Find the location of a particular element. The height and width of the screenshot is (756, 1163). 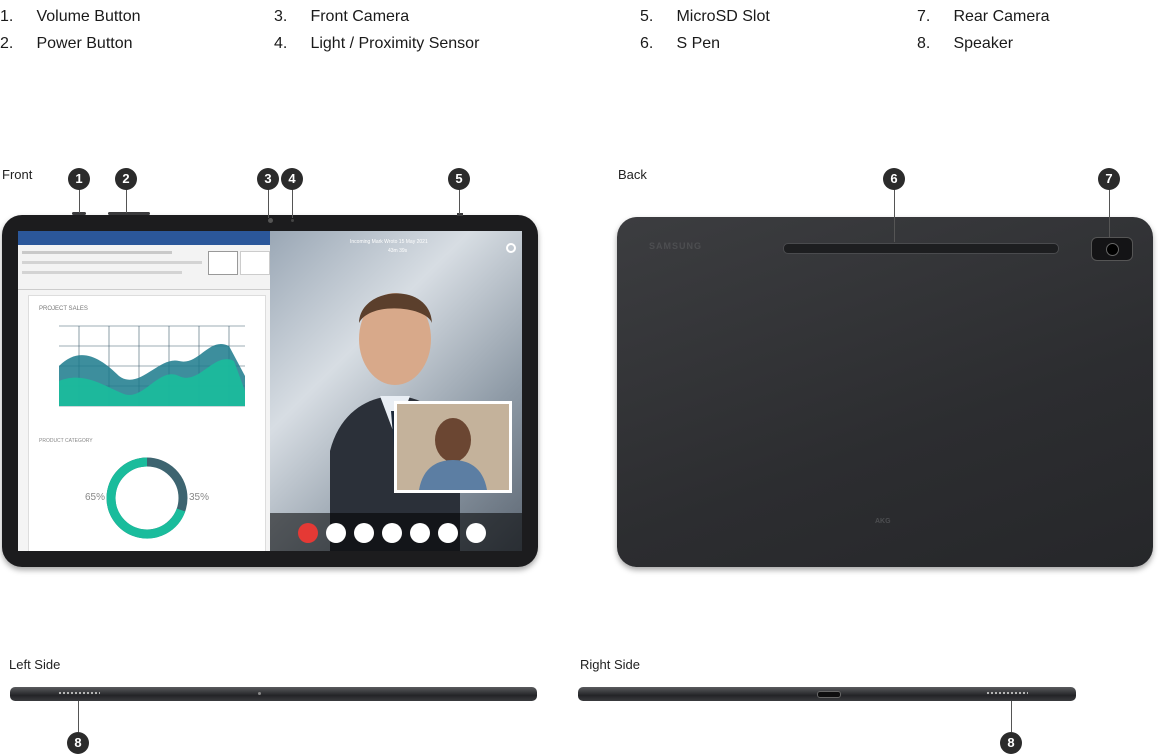

front-view-label: Front is located at coordinates (17, 174).